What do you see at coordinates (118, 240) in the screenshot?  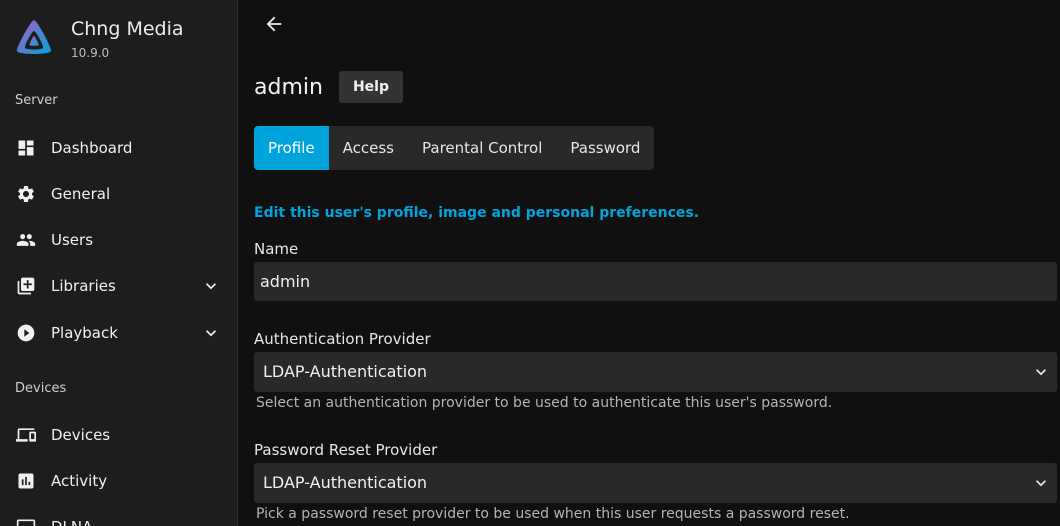 I see `sidebar-item-users: Users` at bounding box center [118, 240].